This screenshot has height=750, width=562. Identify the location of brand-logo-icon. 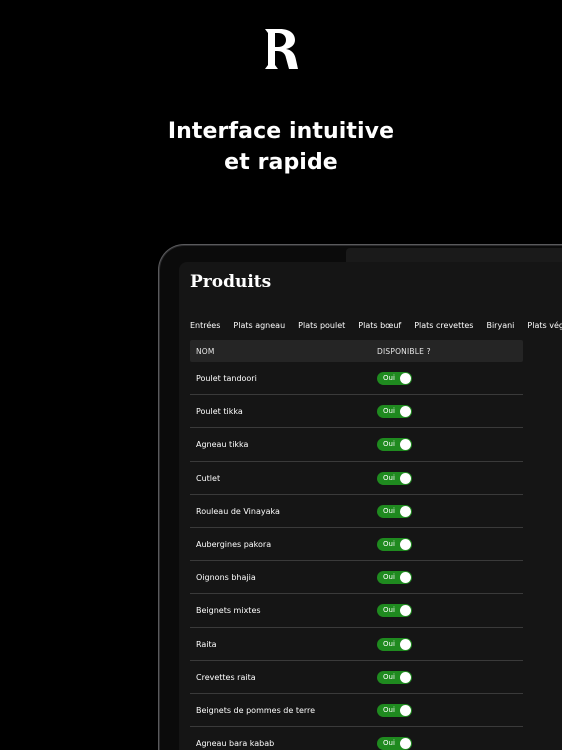
(281, 49).